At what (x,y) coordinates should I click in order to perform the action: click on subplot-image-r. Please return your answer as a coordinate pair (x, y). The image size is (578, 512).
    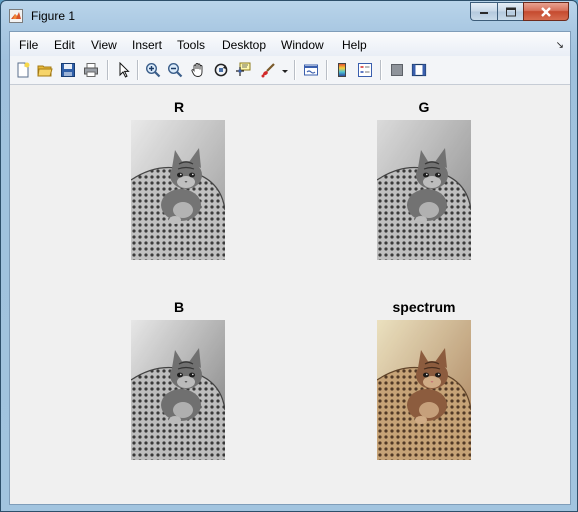
    Looking at the image, I should click on (178, 190).